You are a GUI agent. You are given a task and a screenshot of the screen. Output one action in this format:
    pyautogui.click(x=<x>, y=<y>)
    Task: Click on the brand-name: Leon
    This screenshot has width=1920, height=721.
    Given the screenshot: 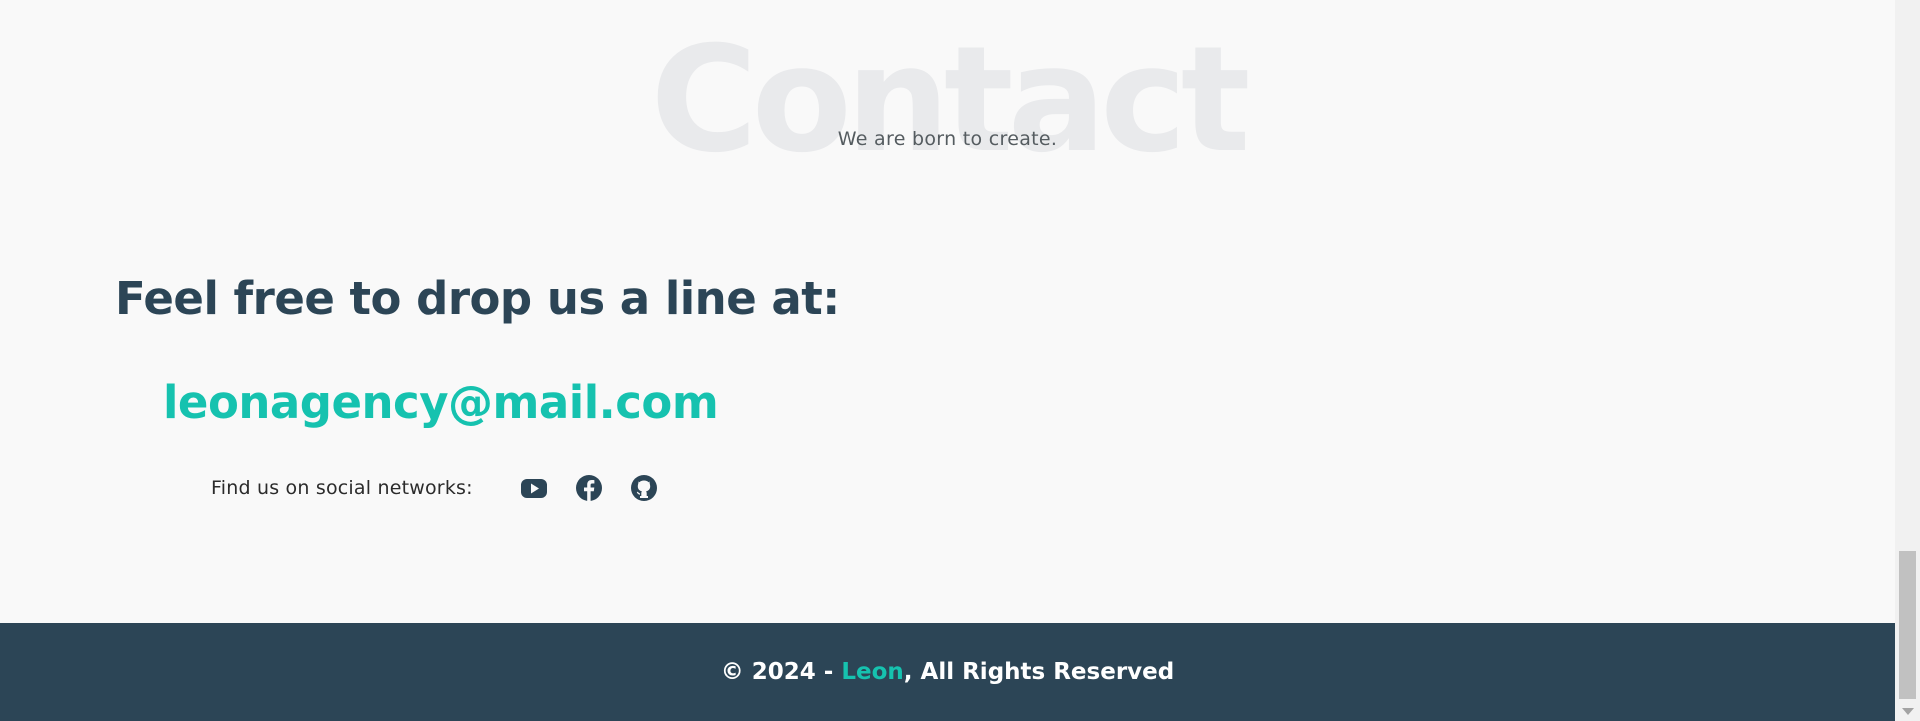 What is the action you would take?
    pyautogui.click(x=872, y=672)
    